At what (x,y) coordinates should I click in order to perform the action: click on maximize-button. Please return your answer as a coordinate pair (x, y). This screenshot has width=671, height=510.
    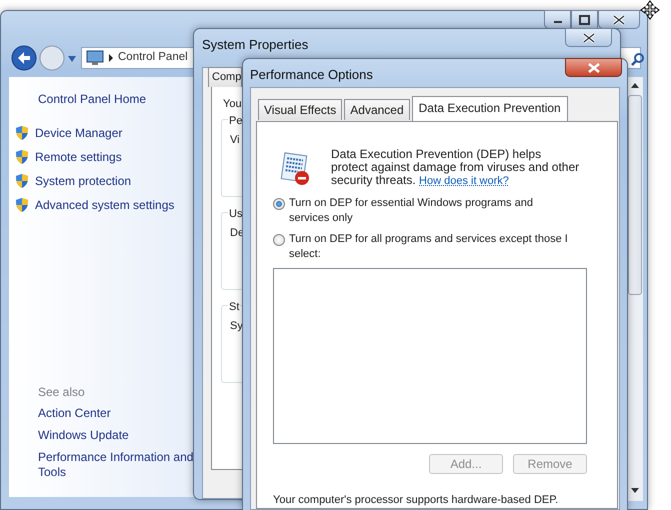
    Looking at the image, I should click on (584, 19).